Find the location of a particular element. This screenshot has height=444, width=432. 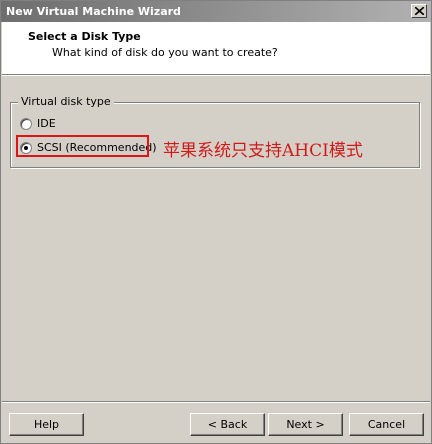

radio-ide-option: IDE is located at coordinates (38, 123).